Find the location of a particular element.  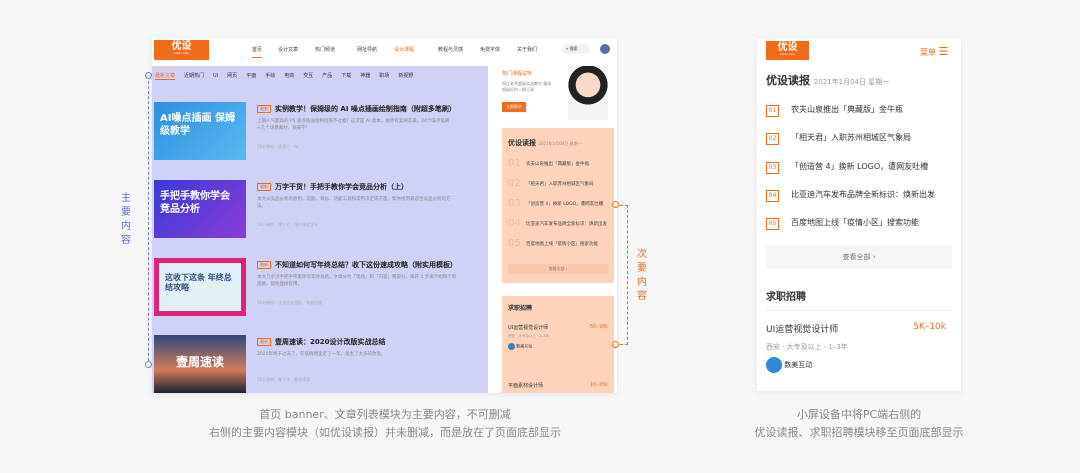

article-meta: 56分钟前 黑雨兰 AI is located at coordinates (278, 146).